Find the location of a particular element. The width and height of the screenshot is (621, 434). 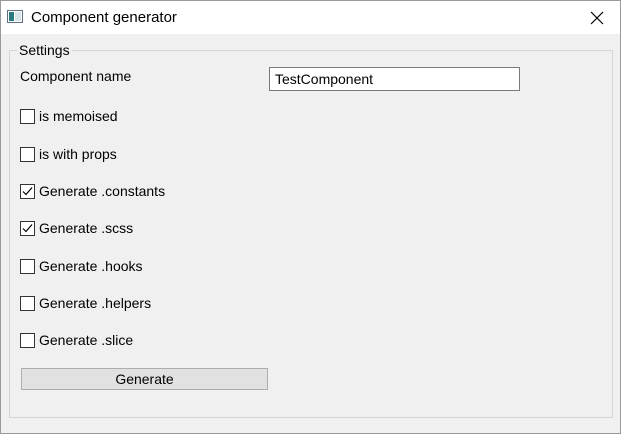

app-window-icon is located at coordinates (15, 16).